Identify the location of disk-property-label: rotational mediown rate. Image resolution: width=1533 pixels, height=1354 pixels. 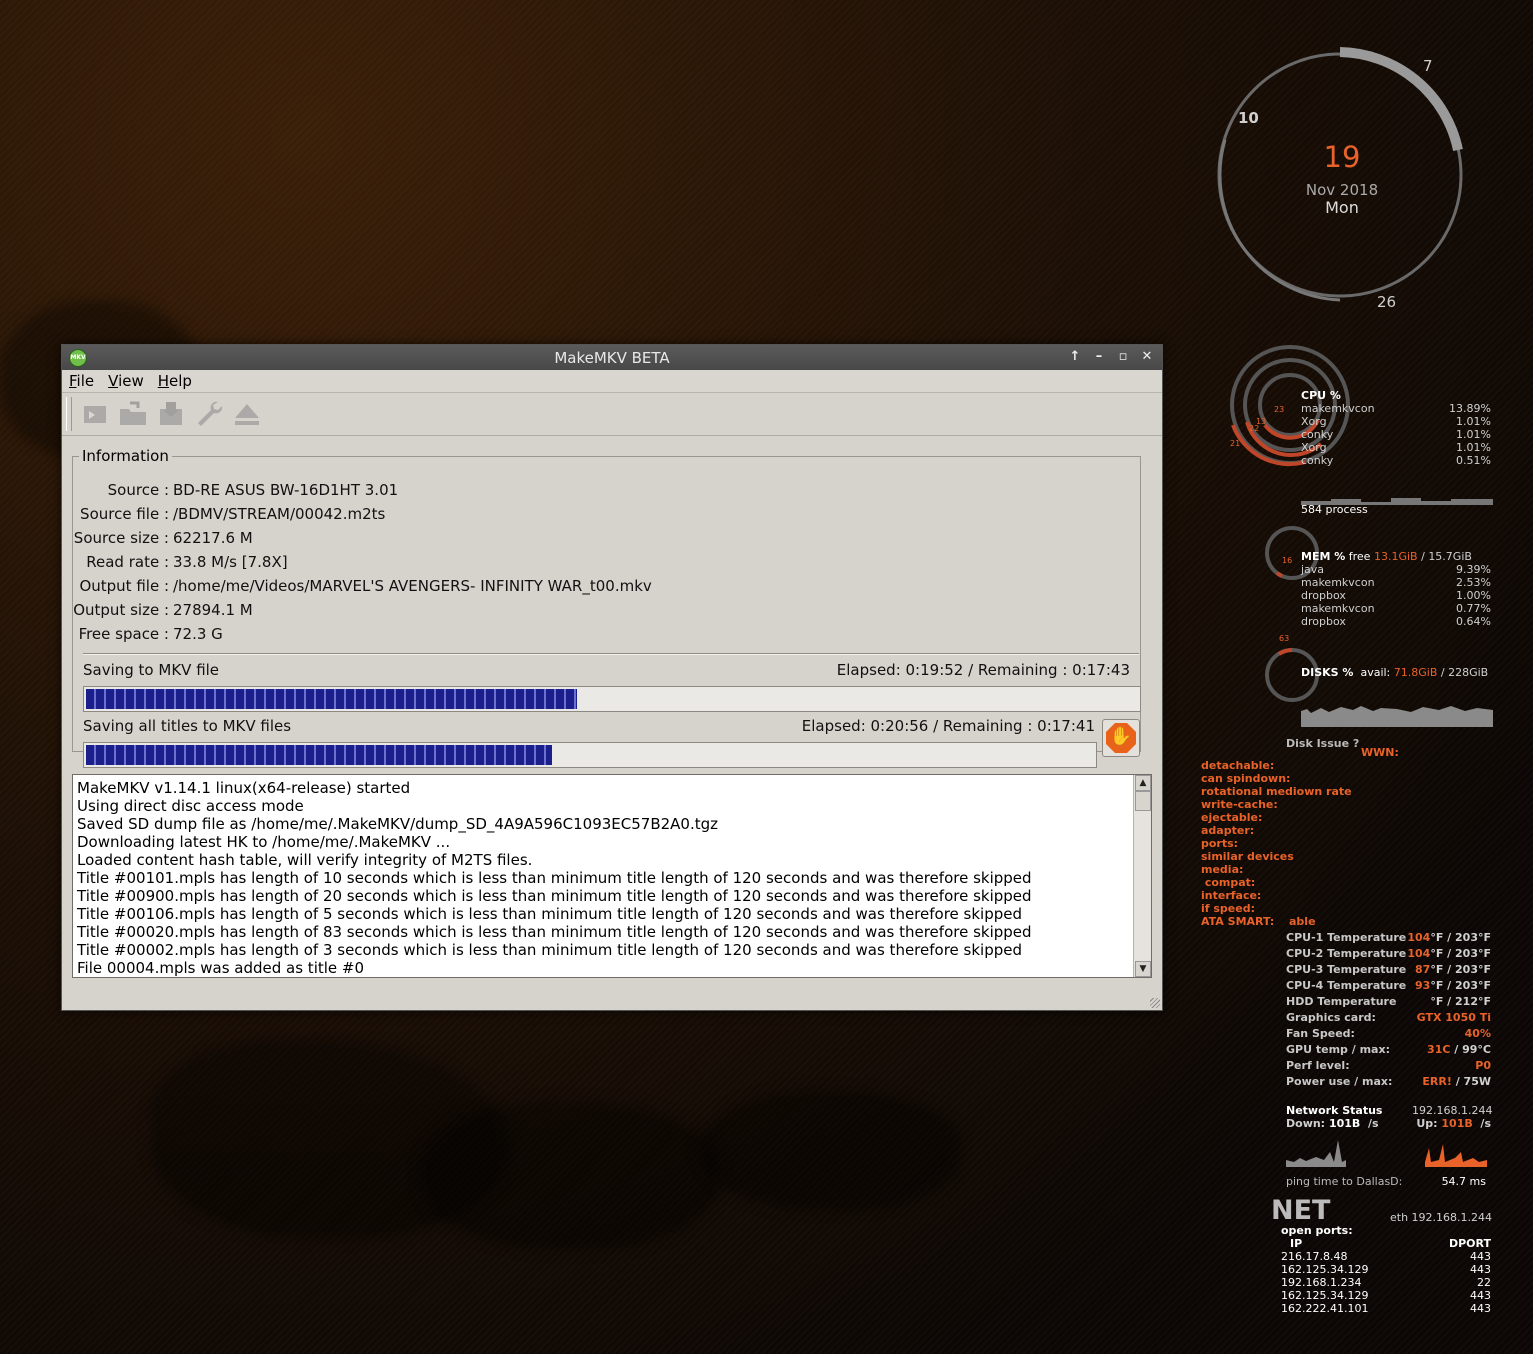
(1276, 791).